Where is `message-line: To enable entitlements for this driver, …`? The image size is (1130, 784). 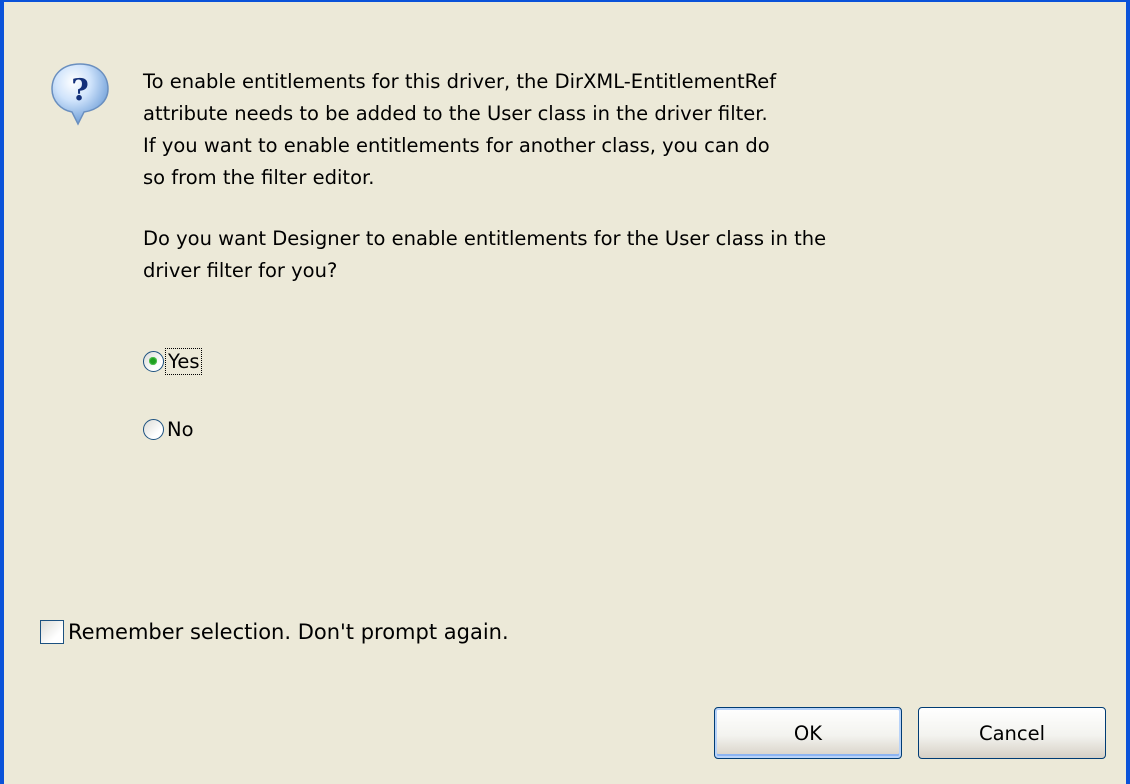
message-line: To enable entitlements for this driver, … is located at coordinates (460, 81).